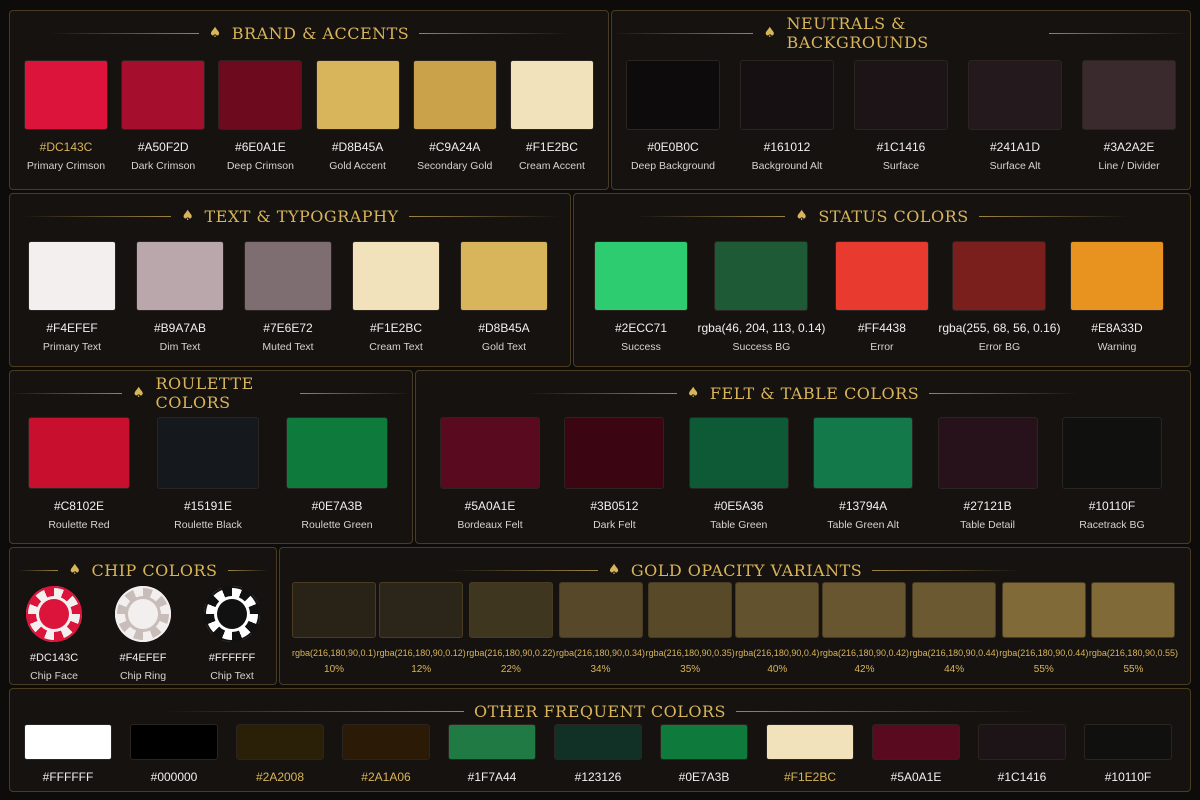 Image resolution: width=1200 pixels, height=800 pixels. Describe the element at coordinates (504, 347) in the screenshot. I see `color-label: Gold Text` at that location.